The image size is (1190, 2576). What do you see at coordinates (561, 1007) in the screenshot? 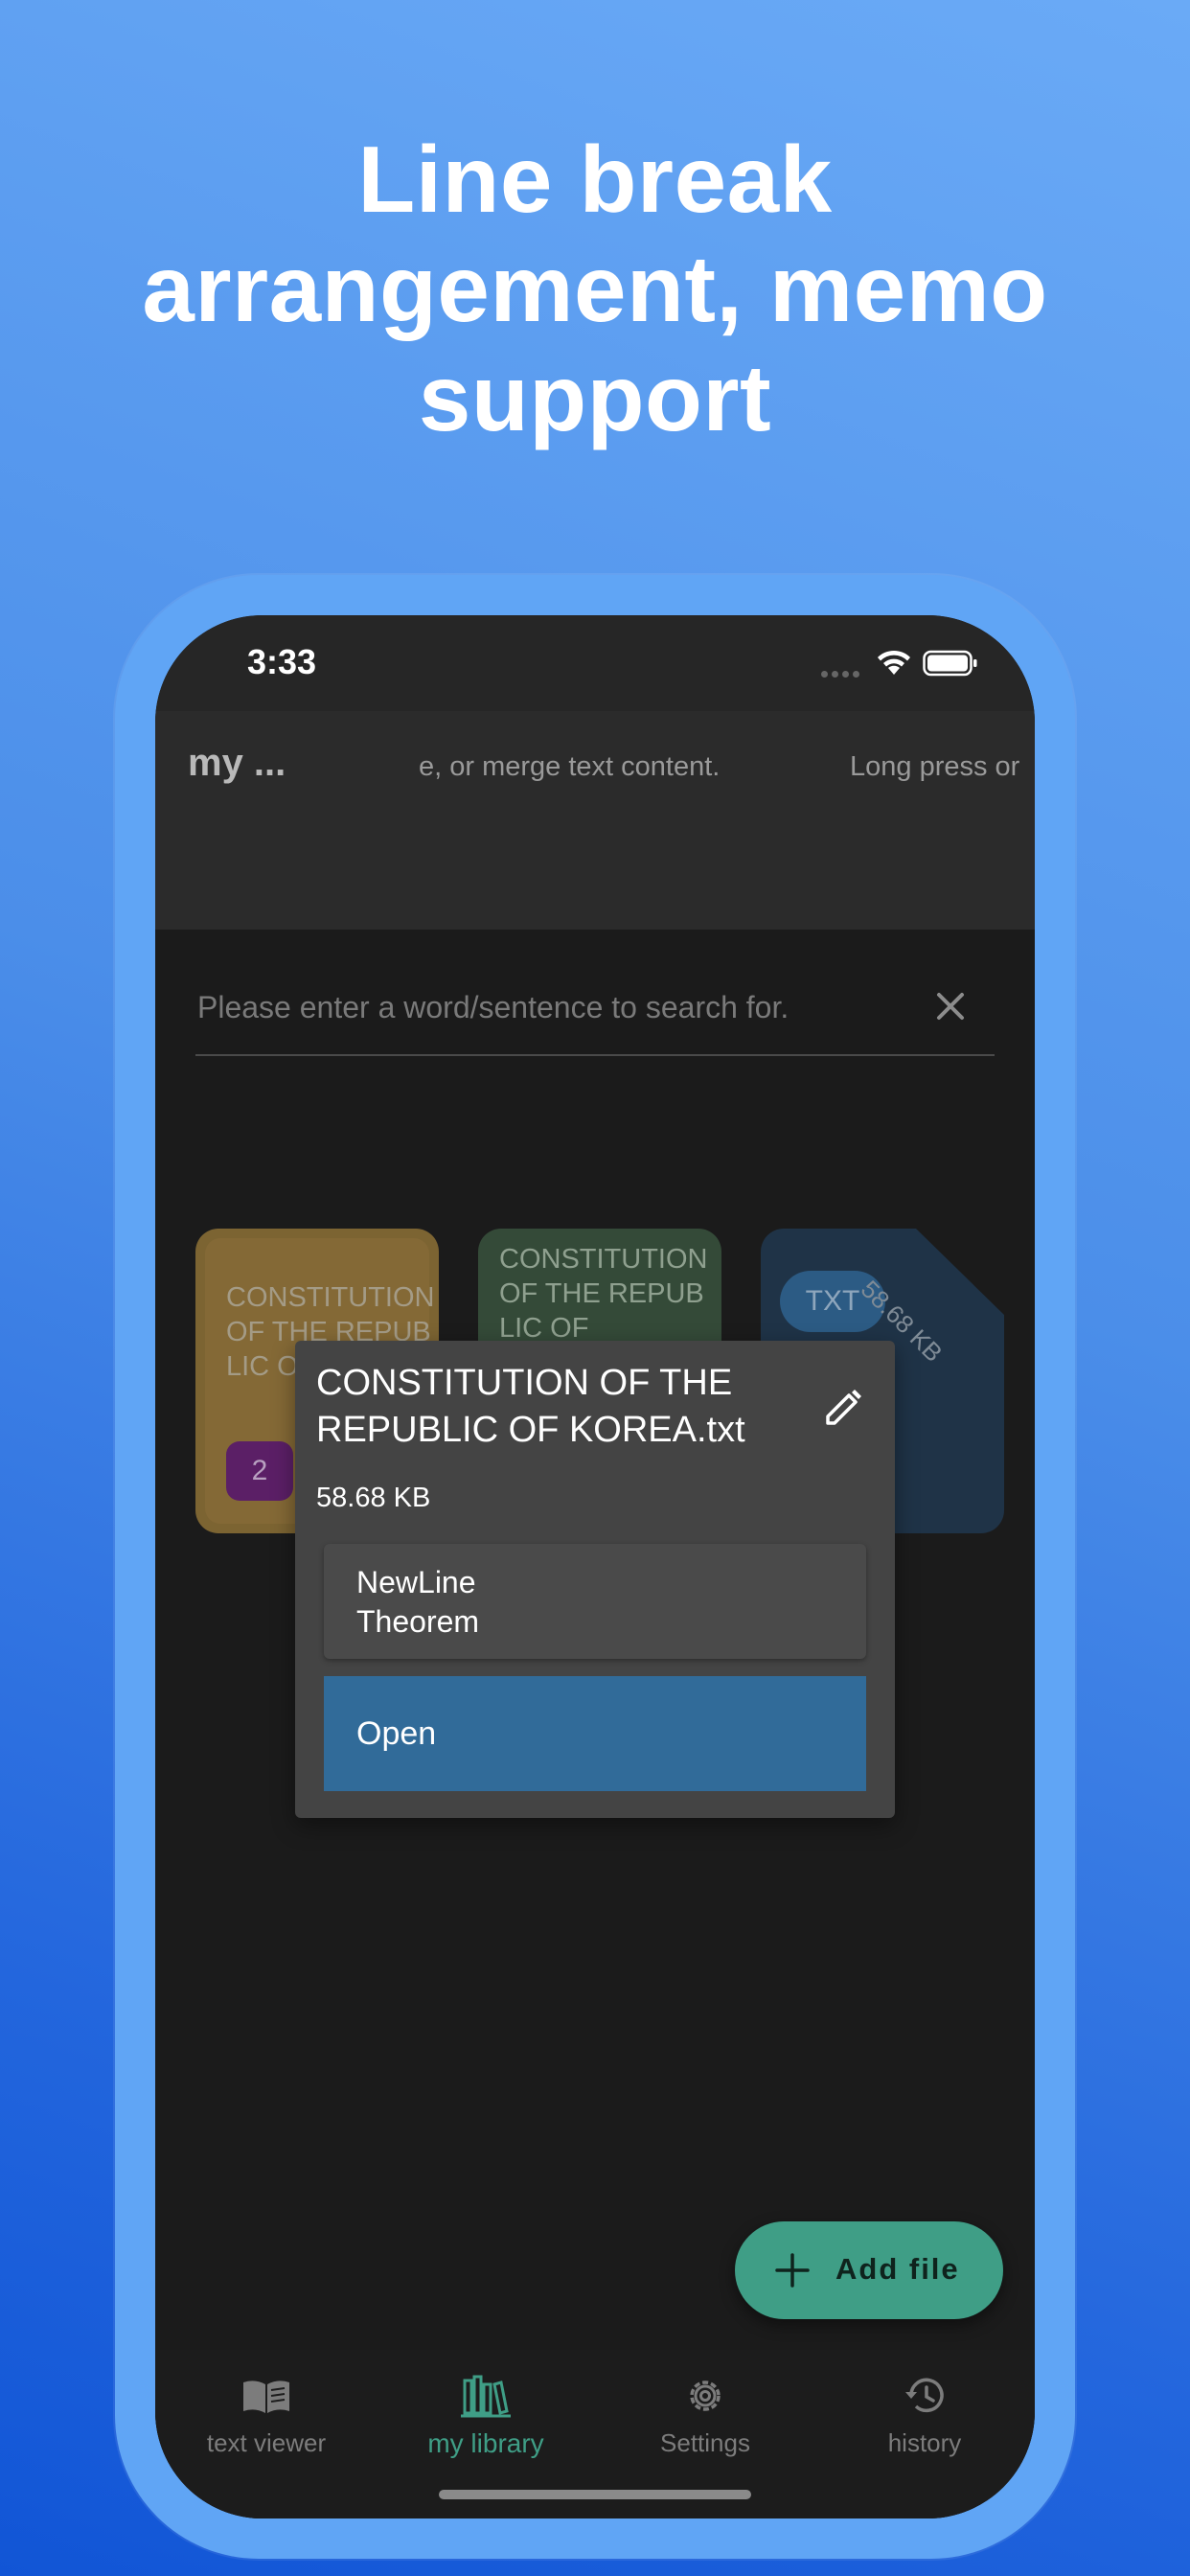
I see `search-input` at bounding box center [561, 1007].